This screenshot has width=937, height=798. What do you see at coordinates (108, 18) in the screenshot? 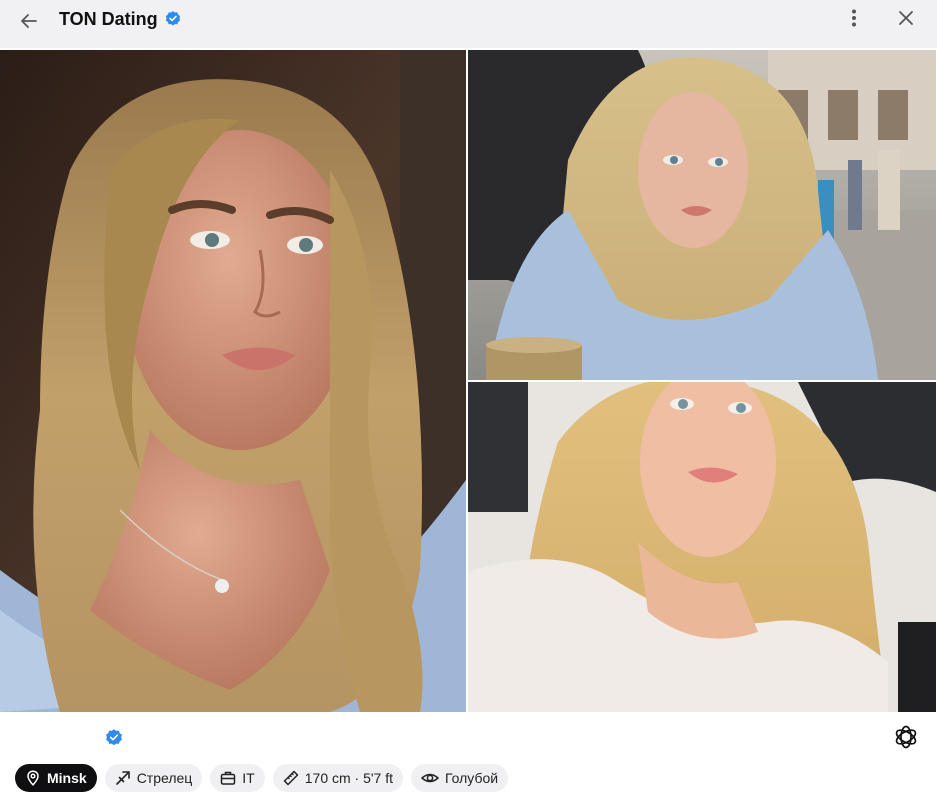
I see `app-title: TON Dating` at bounding box center [108, 18].